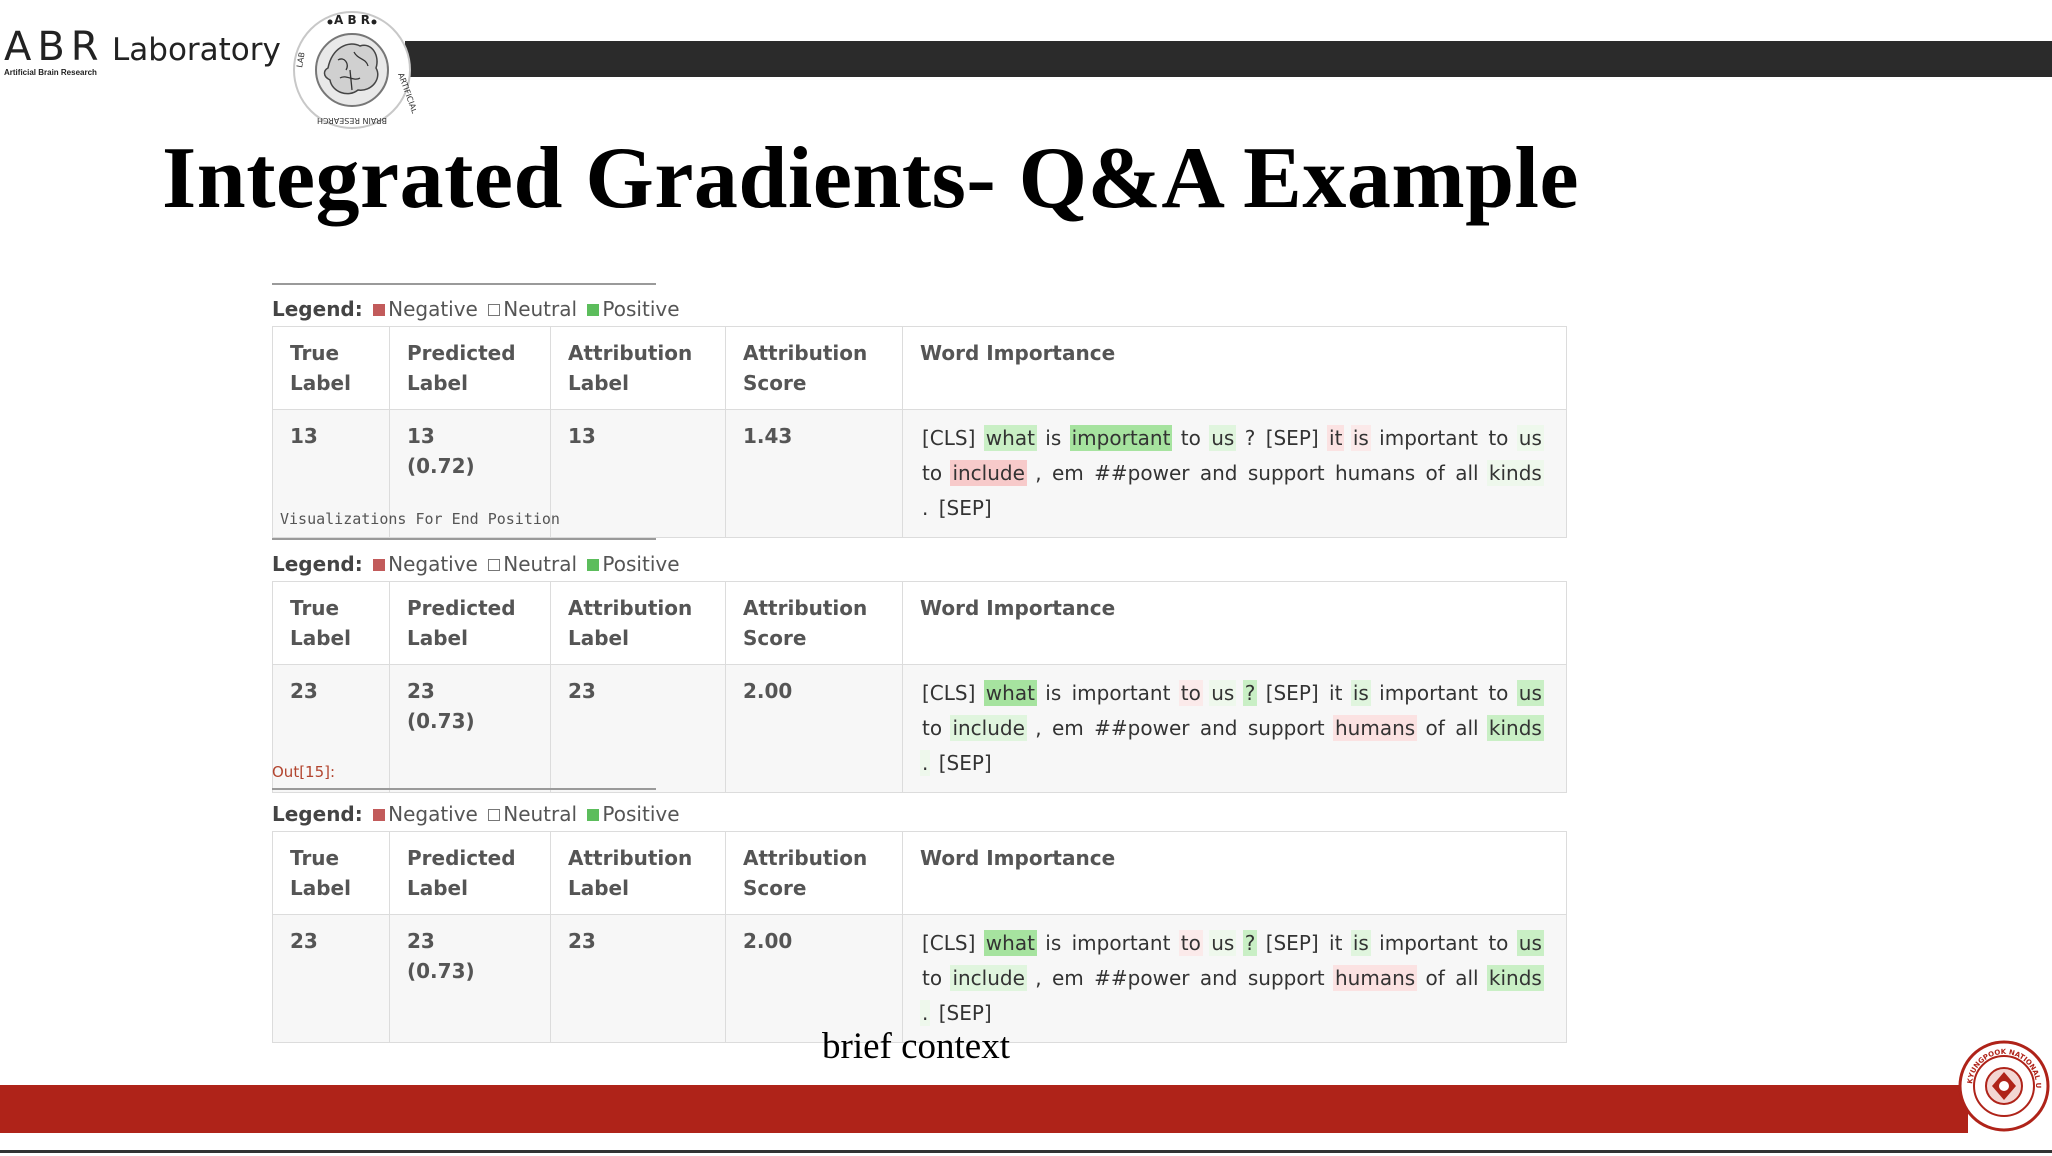 The height and width of the screenshot is (1156, 2052). Describe the element at coordinates (1067, 473) in the screenshot. I see `token: em` at that location.